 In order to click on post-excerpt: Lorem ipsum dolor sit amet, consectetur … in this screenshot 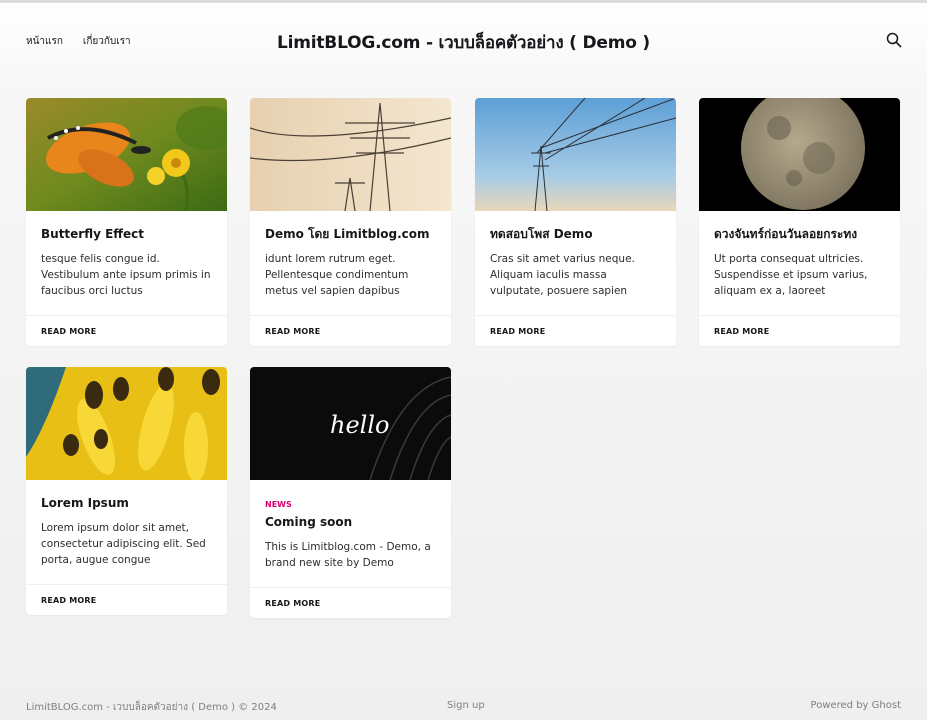, I will do `click(123, 544)`.